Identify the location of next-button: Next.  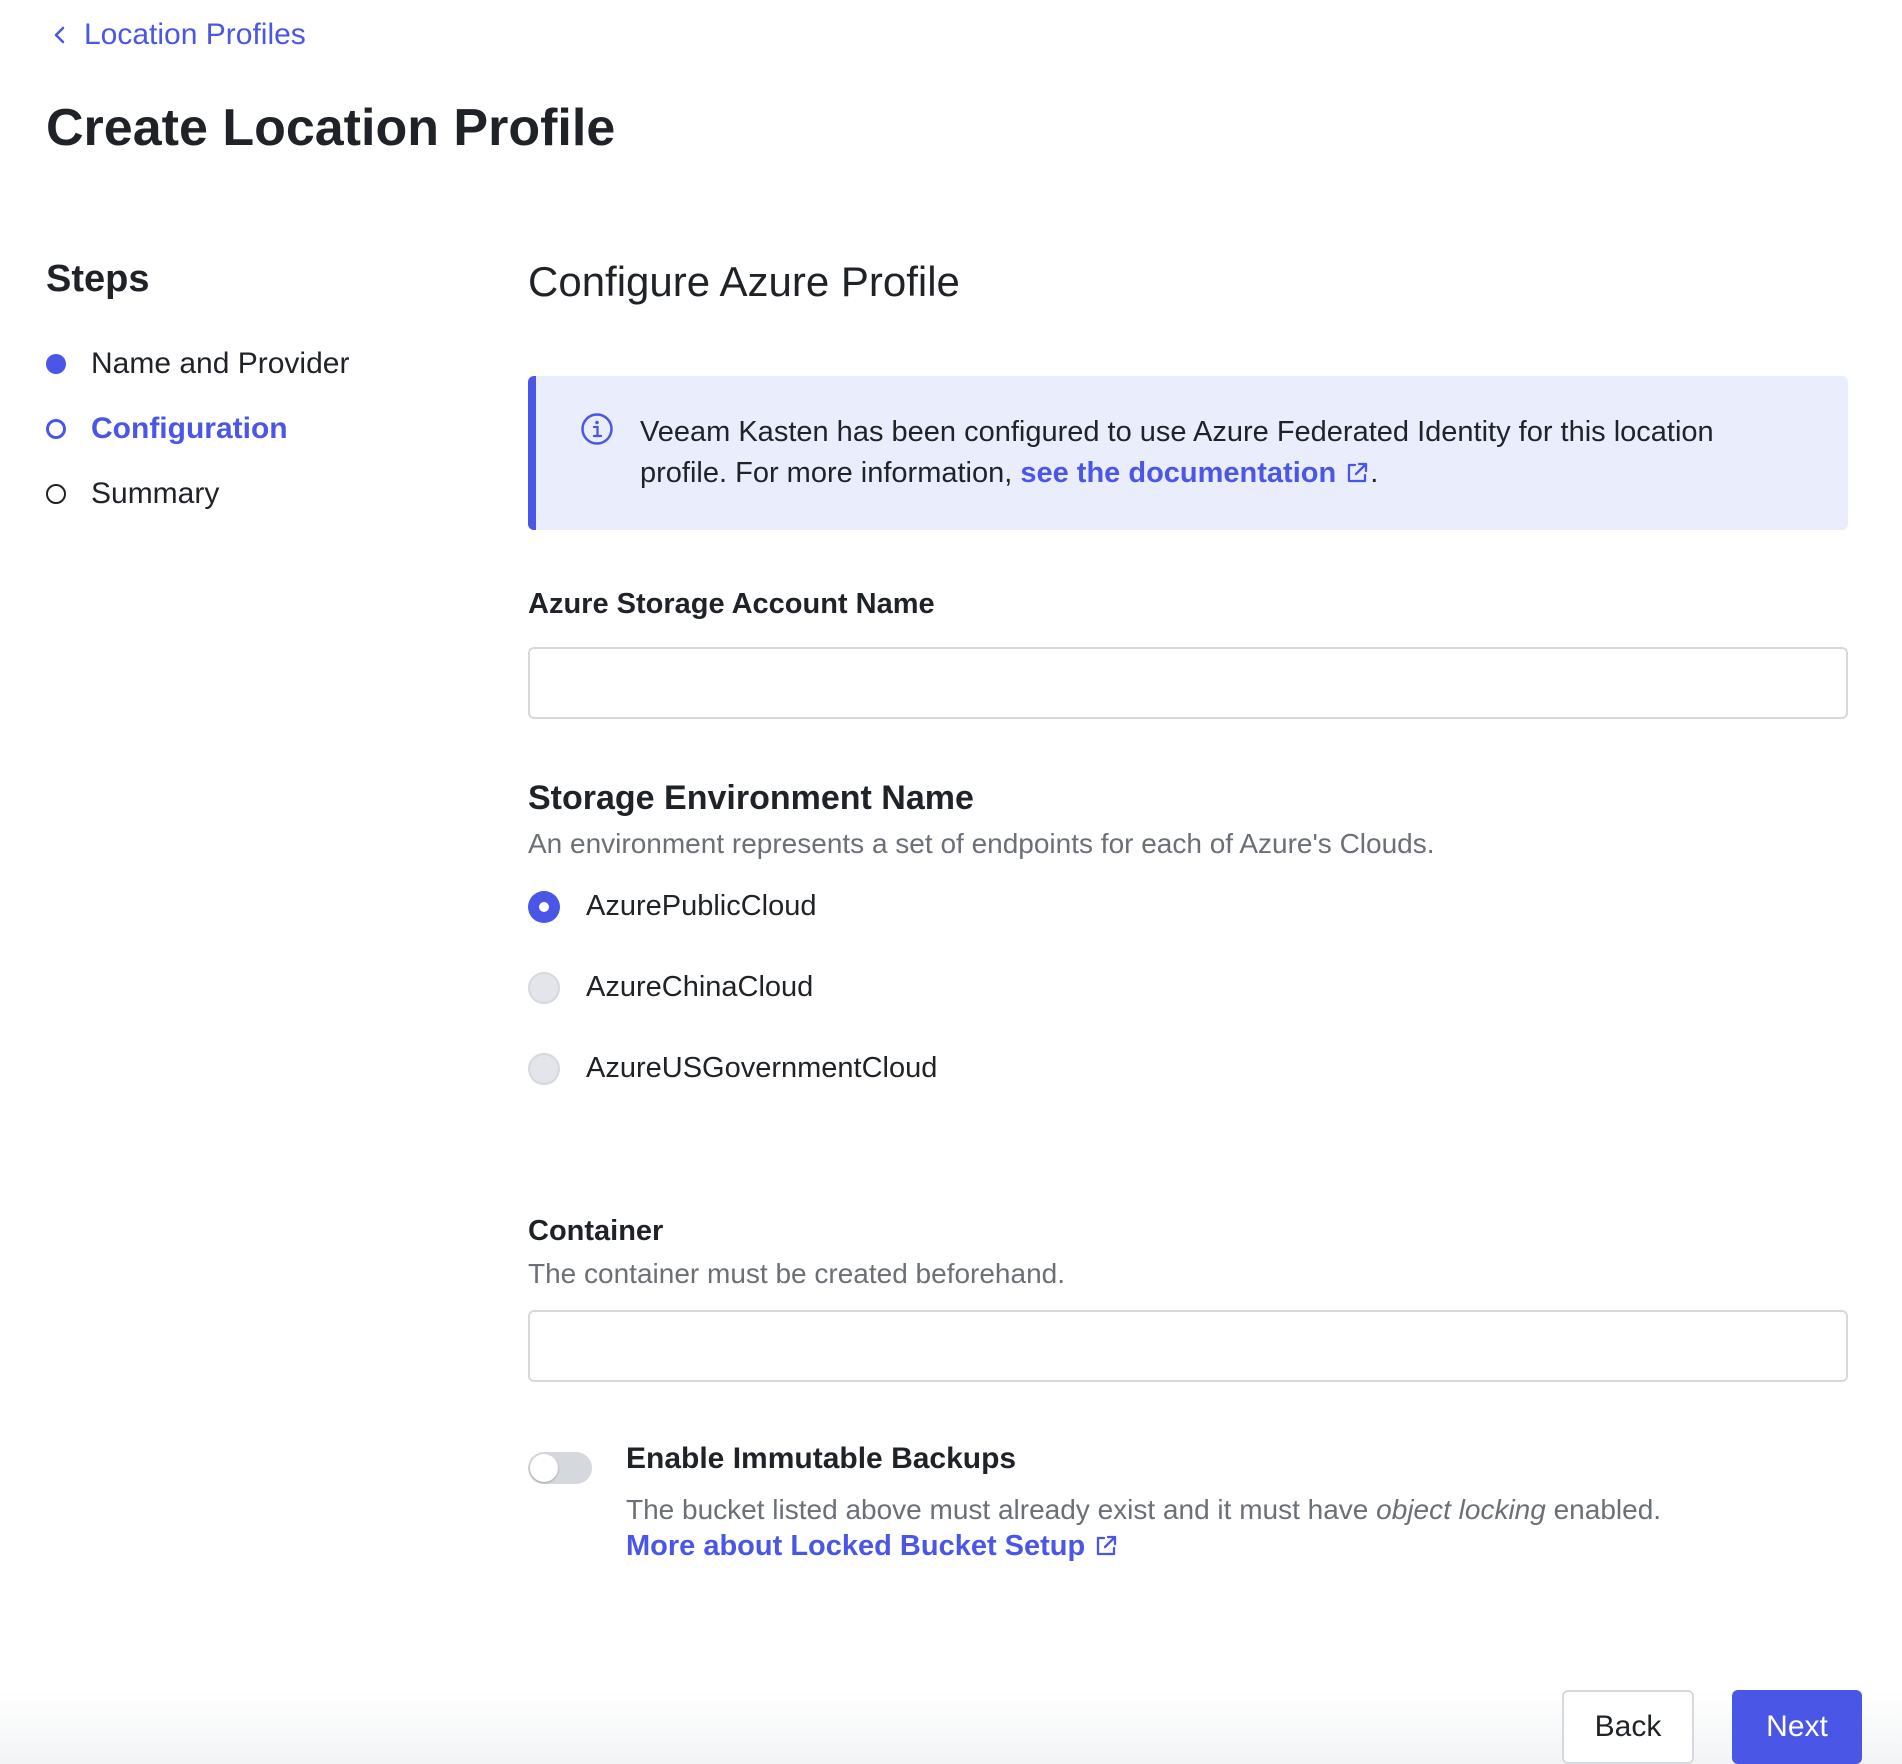
(1797, 1727).